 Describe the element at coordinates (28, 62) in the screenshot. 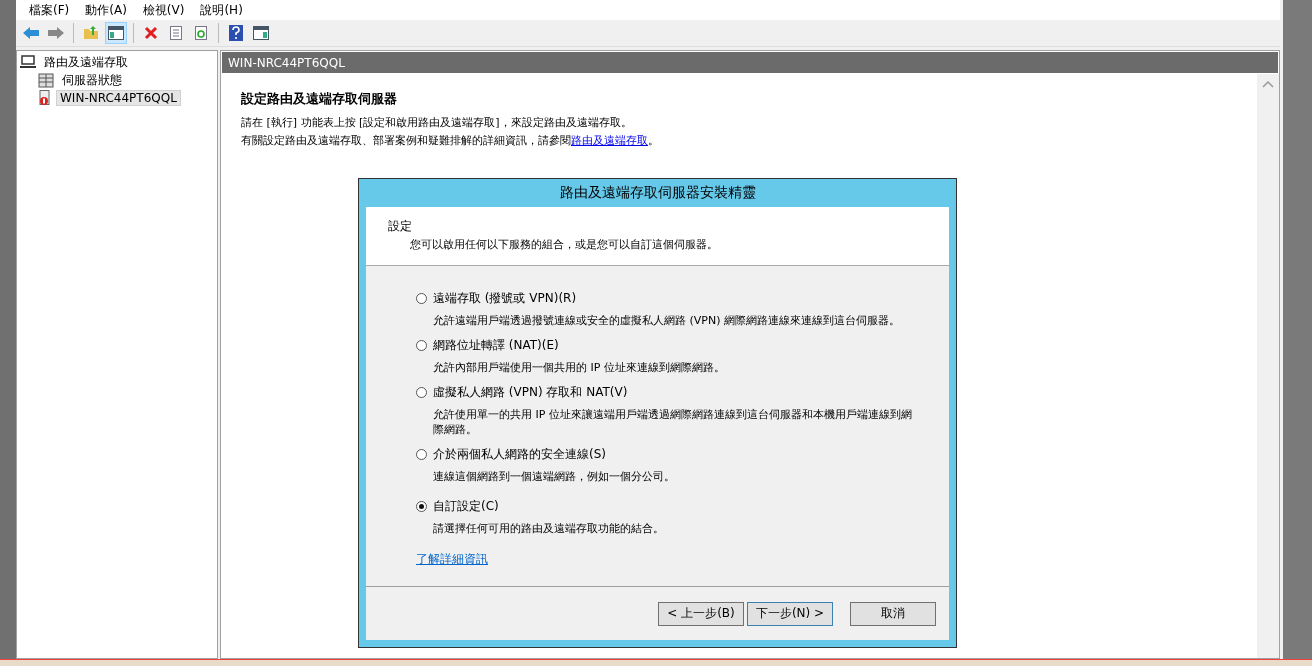

I see `computer-icon` at that location.